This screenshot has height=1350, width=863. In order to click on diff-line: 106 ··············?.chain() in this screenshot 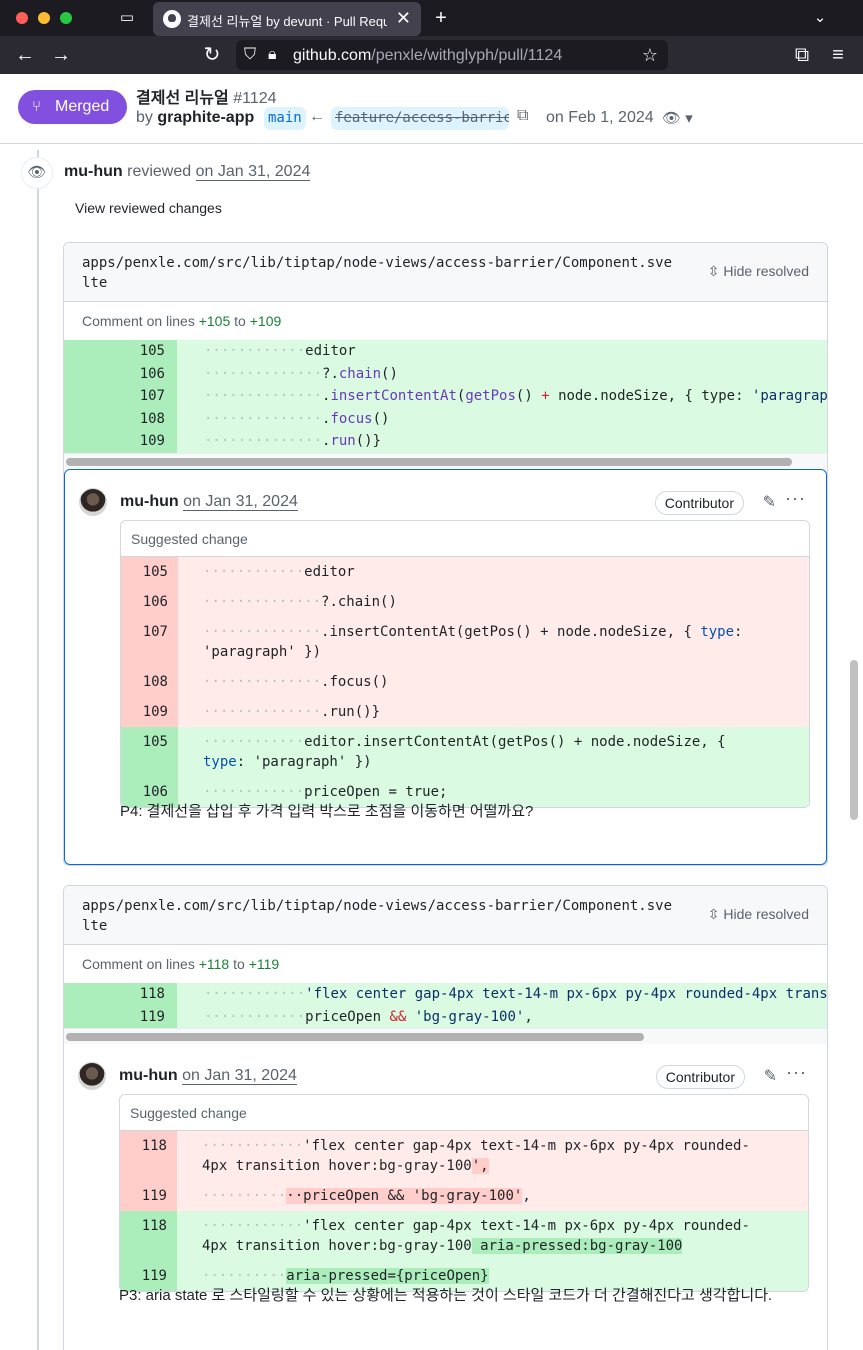, I will do `click(445, 374)`.